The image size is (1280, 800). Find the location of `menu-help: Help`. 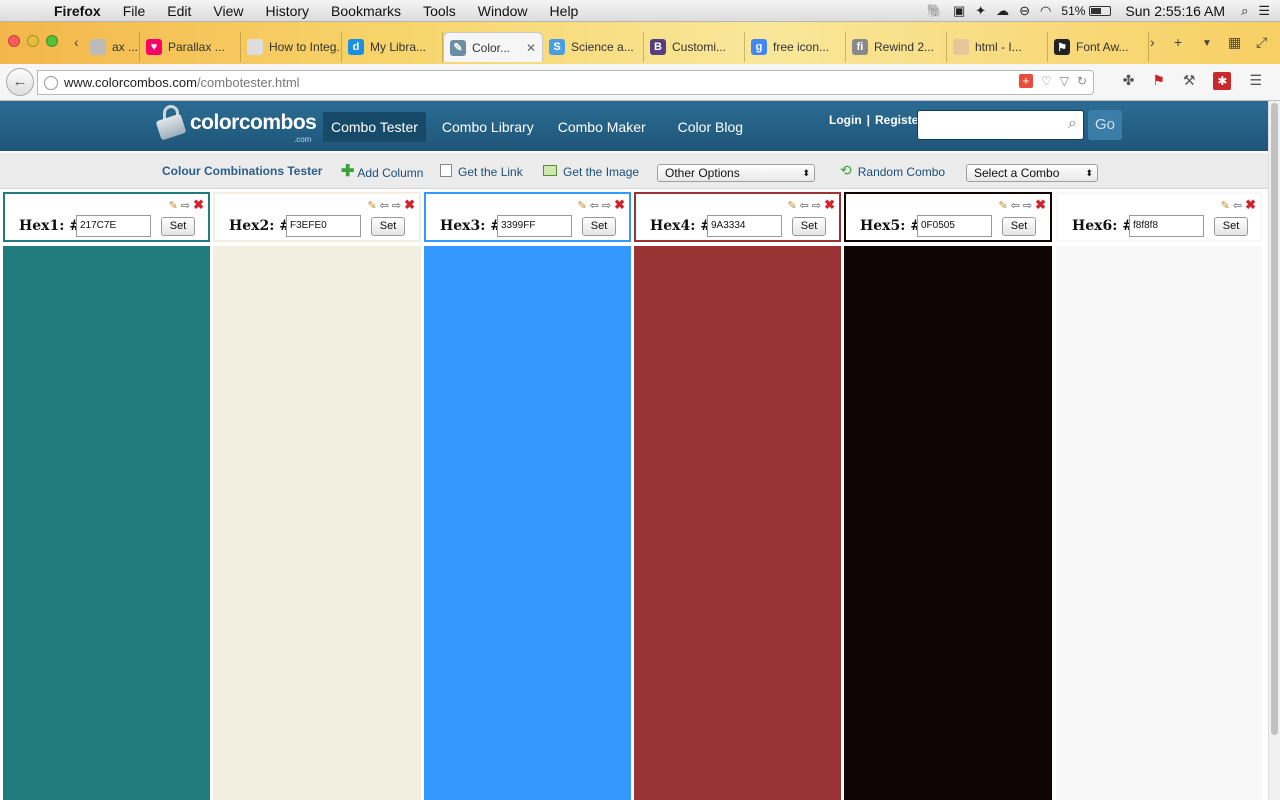

menu-help: Help is located at coordinates (564, 11).